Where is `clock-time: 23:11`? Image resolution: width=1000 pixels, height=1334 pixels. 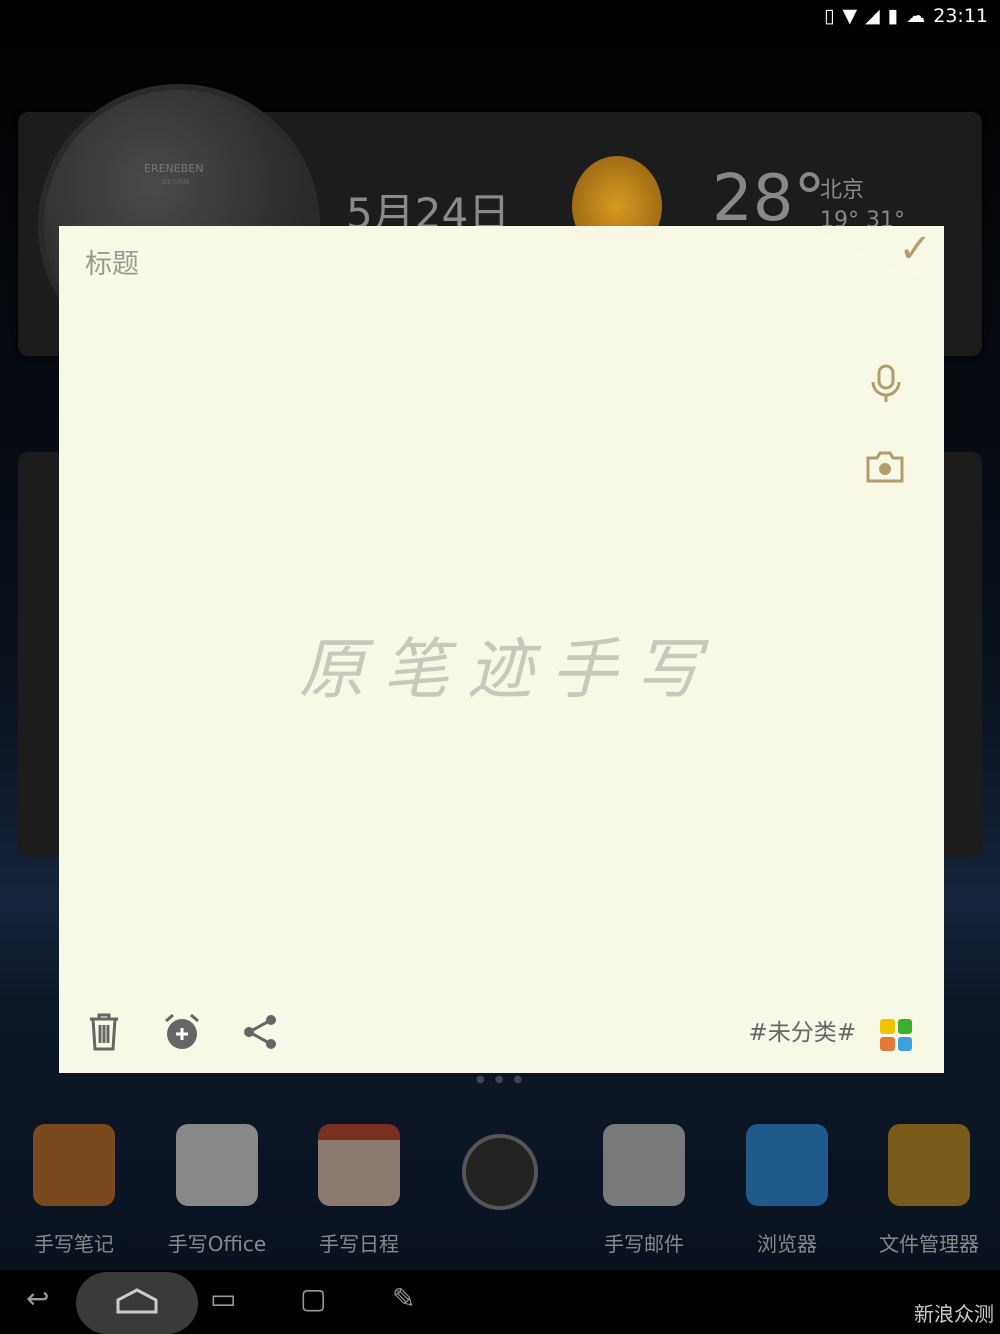
clock-time: 23:11 is located at coordinates (960, 16).